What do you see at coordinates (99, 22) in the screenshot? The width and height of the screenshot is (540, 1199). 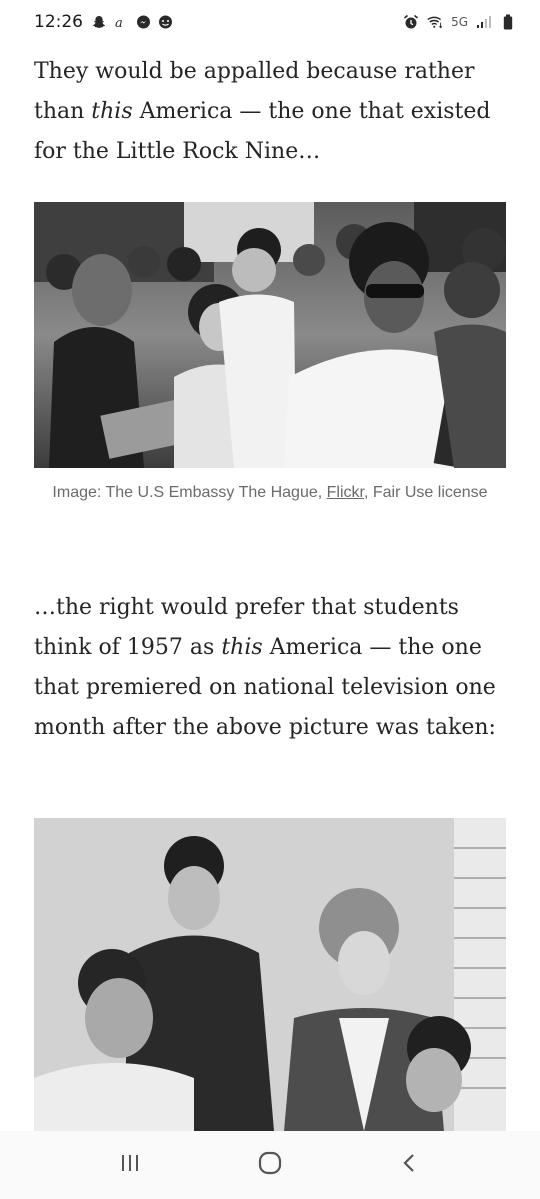 I see `snapchat-icon` at bounding box center [99, 22].